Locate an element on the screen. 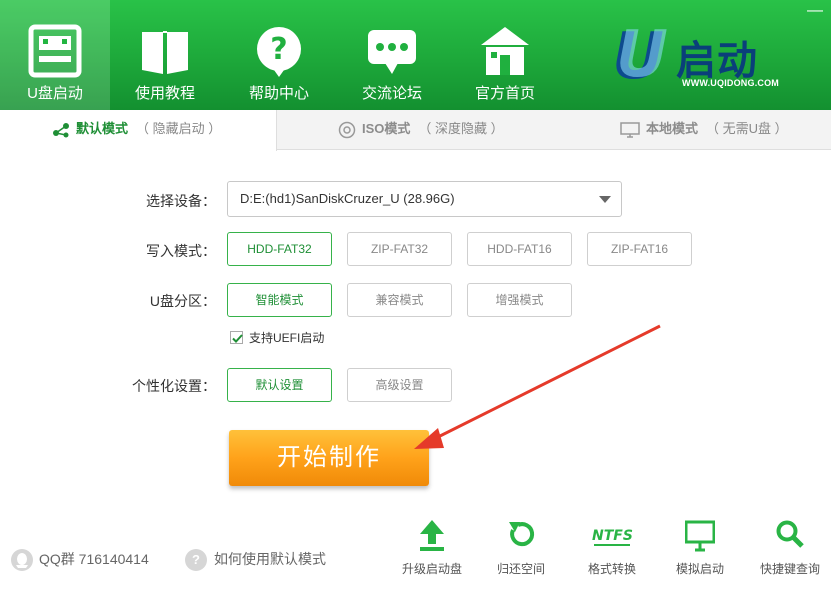 The image size is (831, 590). search-icon is located at coordinates (790, 534).